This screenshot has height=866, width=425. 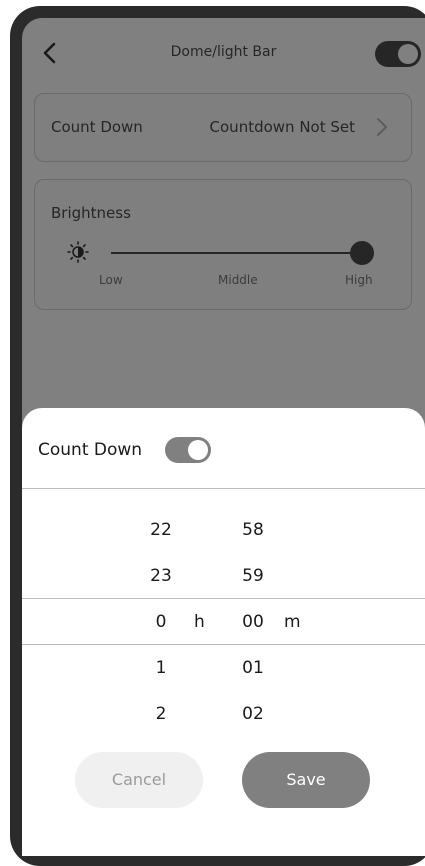 I want to click on countdown-card: Count Down Countdown Not Set, so click(x=223, y=127).